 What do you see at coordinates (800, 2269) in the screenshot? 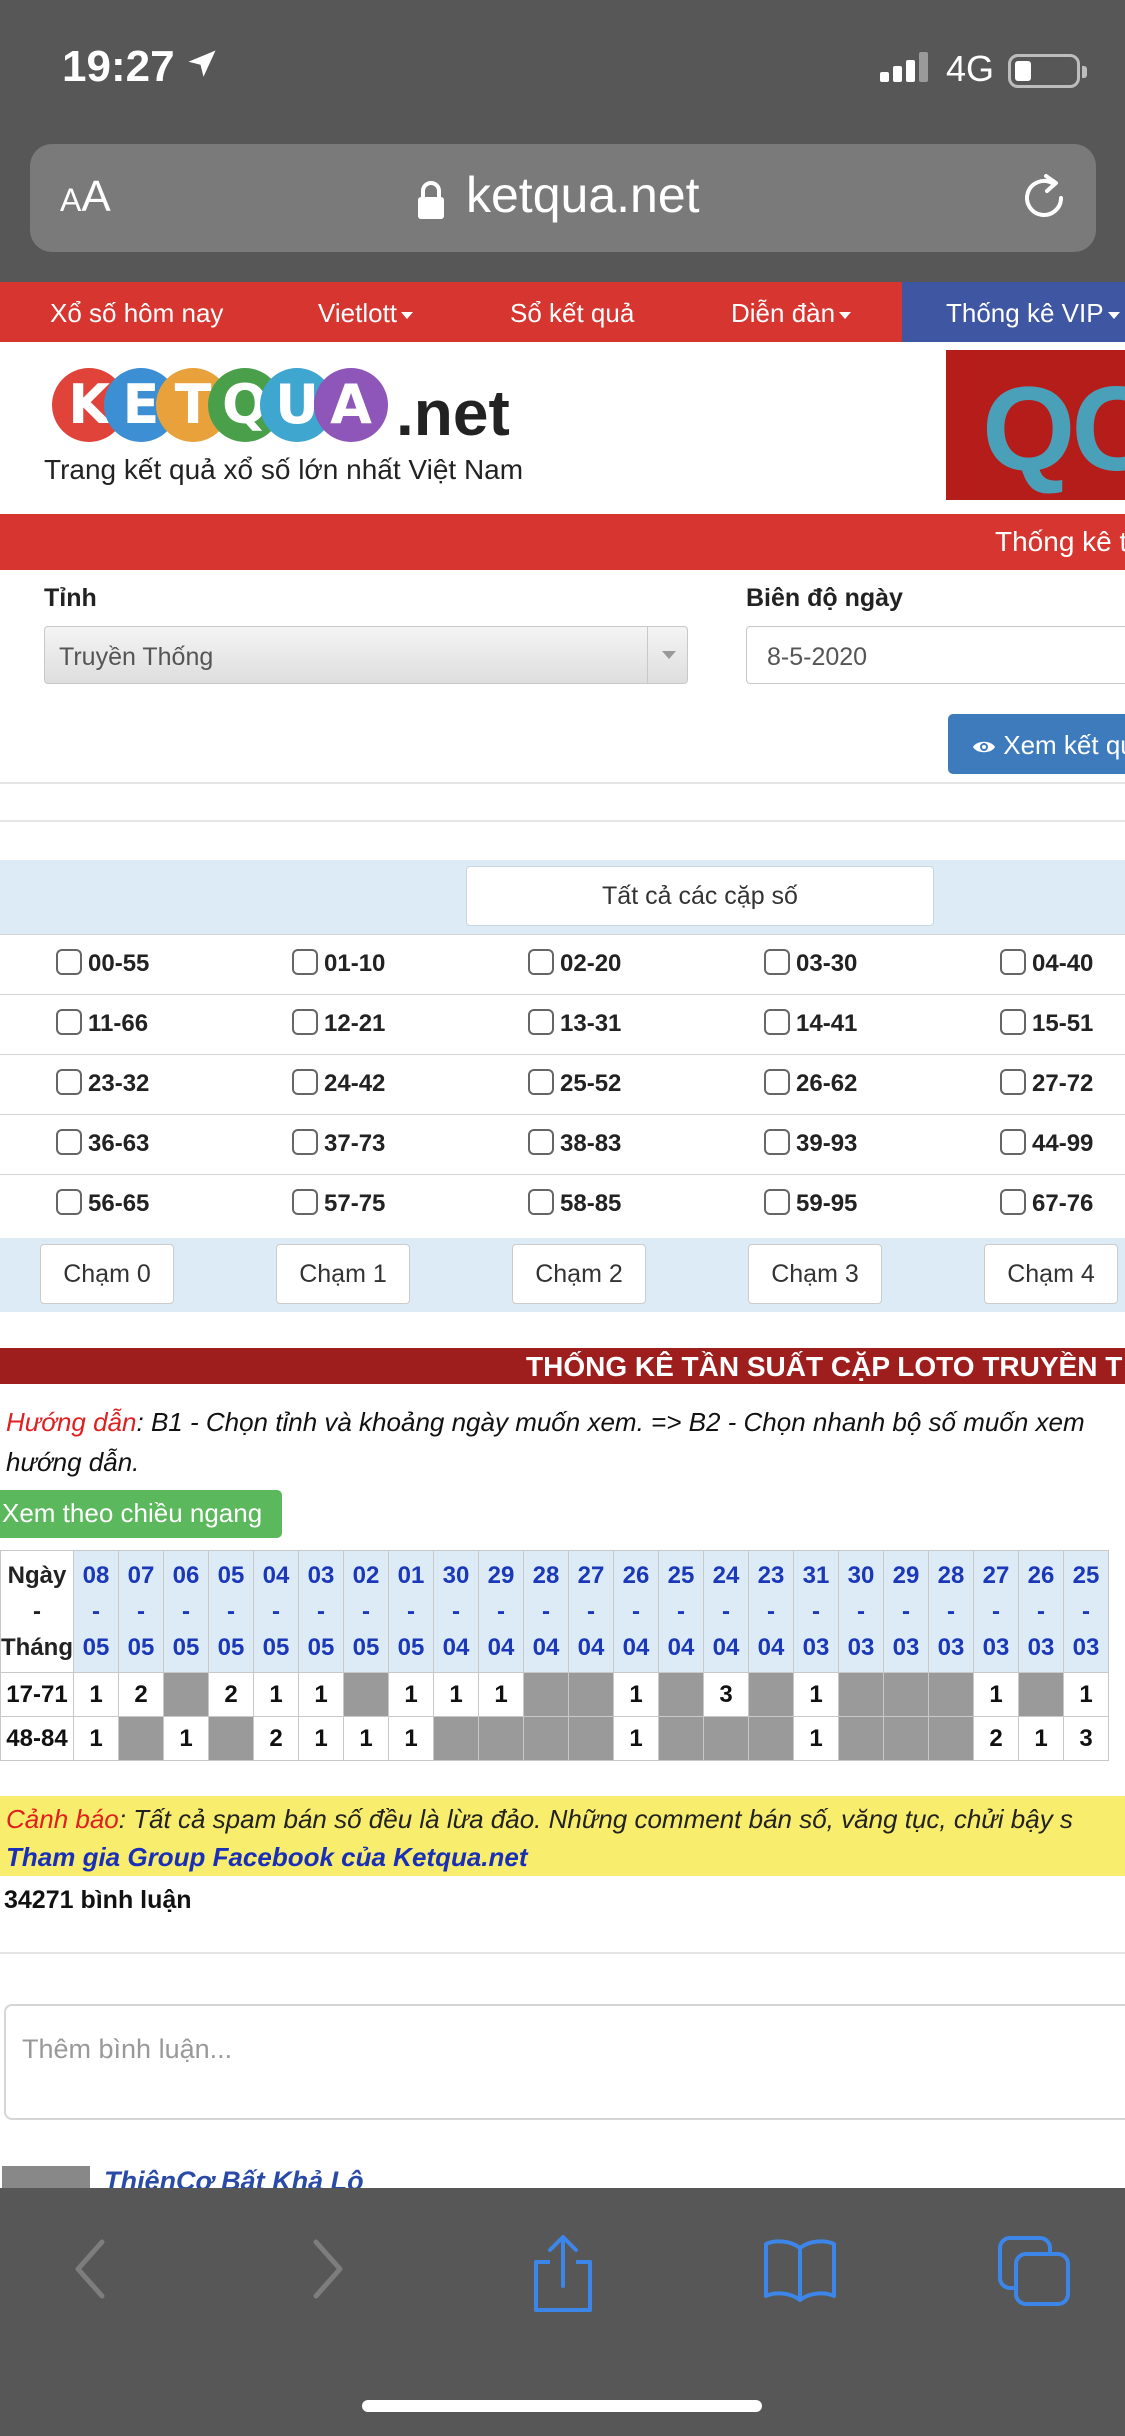
I see `bookmarks-icon` at bounding box center [800, 2269].